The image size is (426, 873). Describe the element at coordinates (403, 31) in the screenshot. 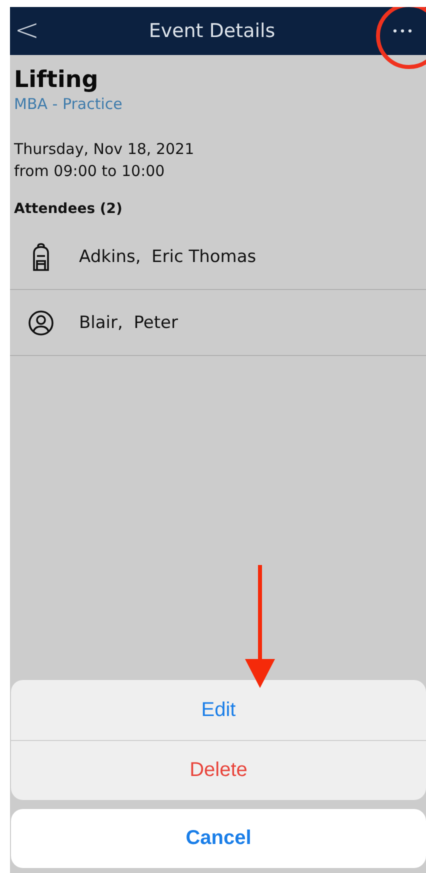

I see `more-button: •••` at that location.